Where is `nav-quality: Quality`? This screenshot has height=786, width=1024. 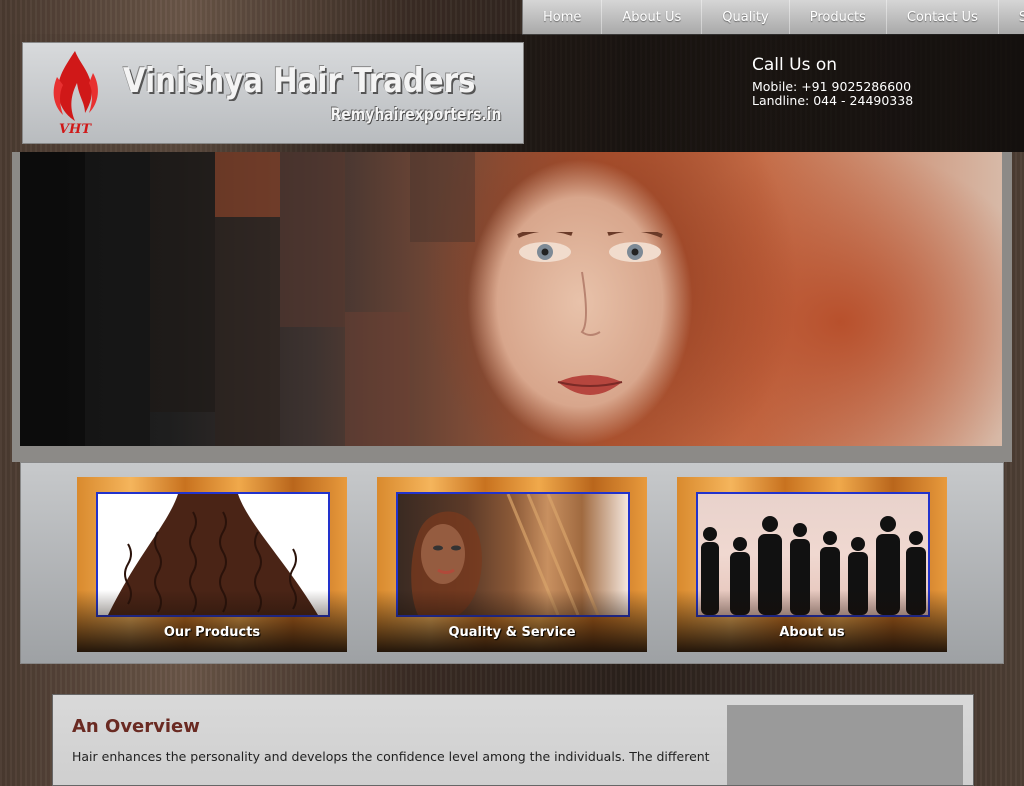 nav-quality: Quality is located at coordinates (746, 17).